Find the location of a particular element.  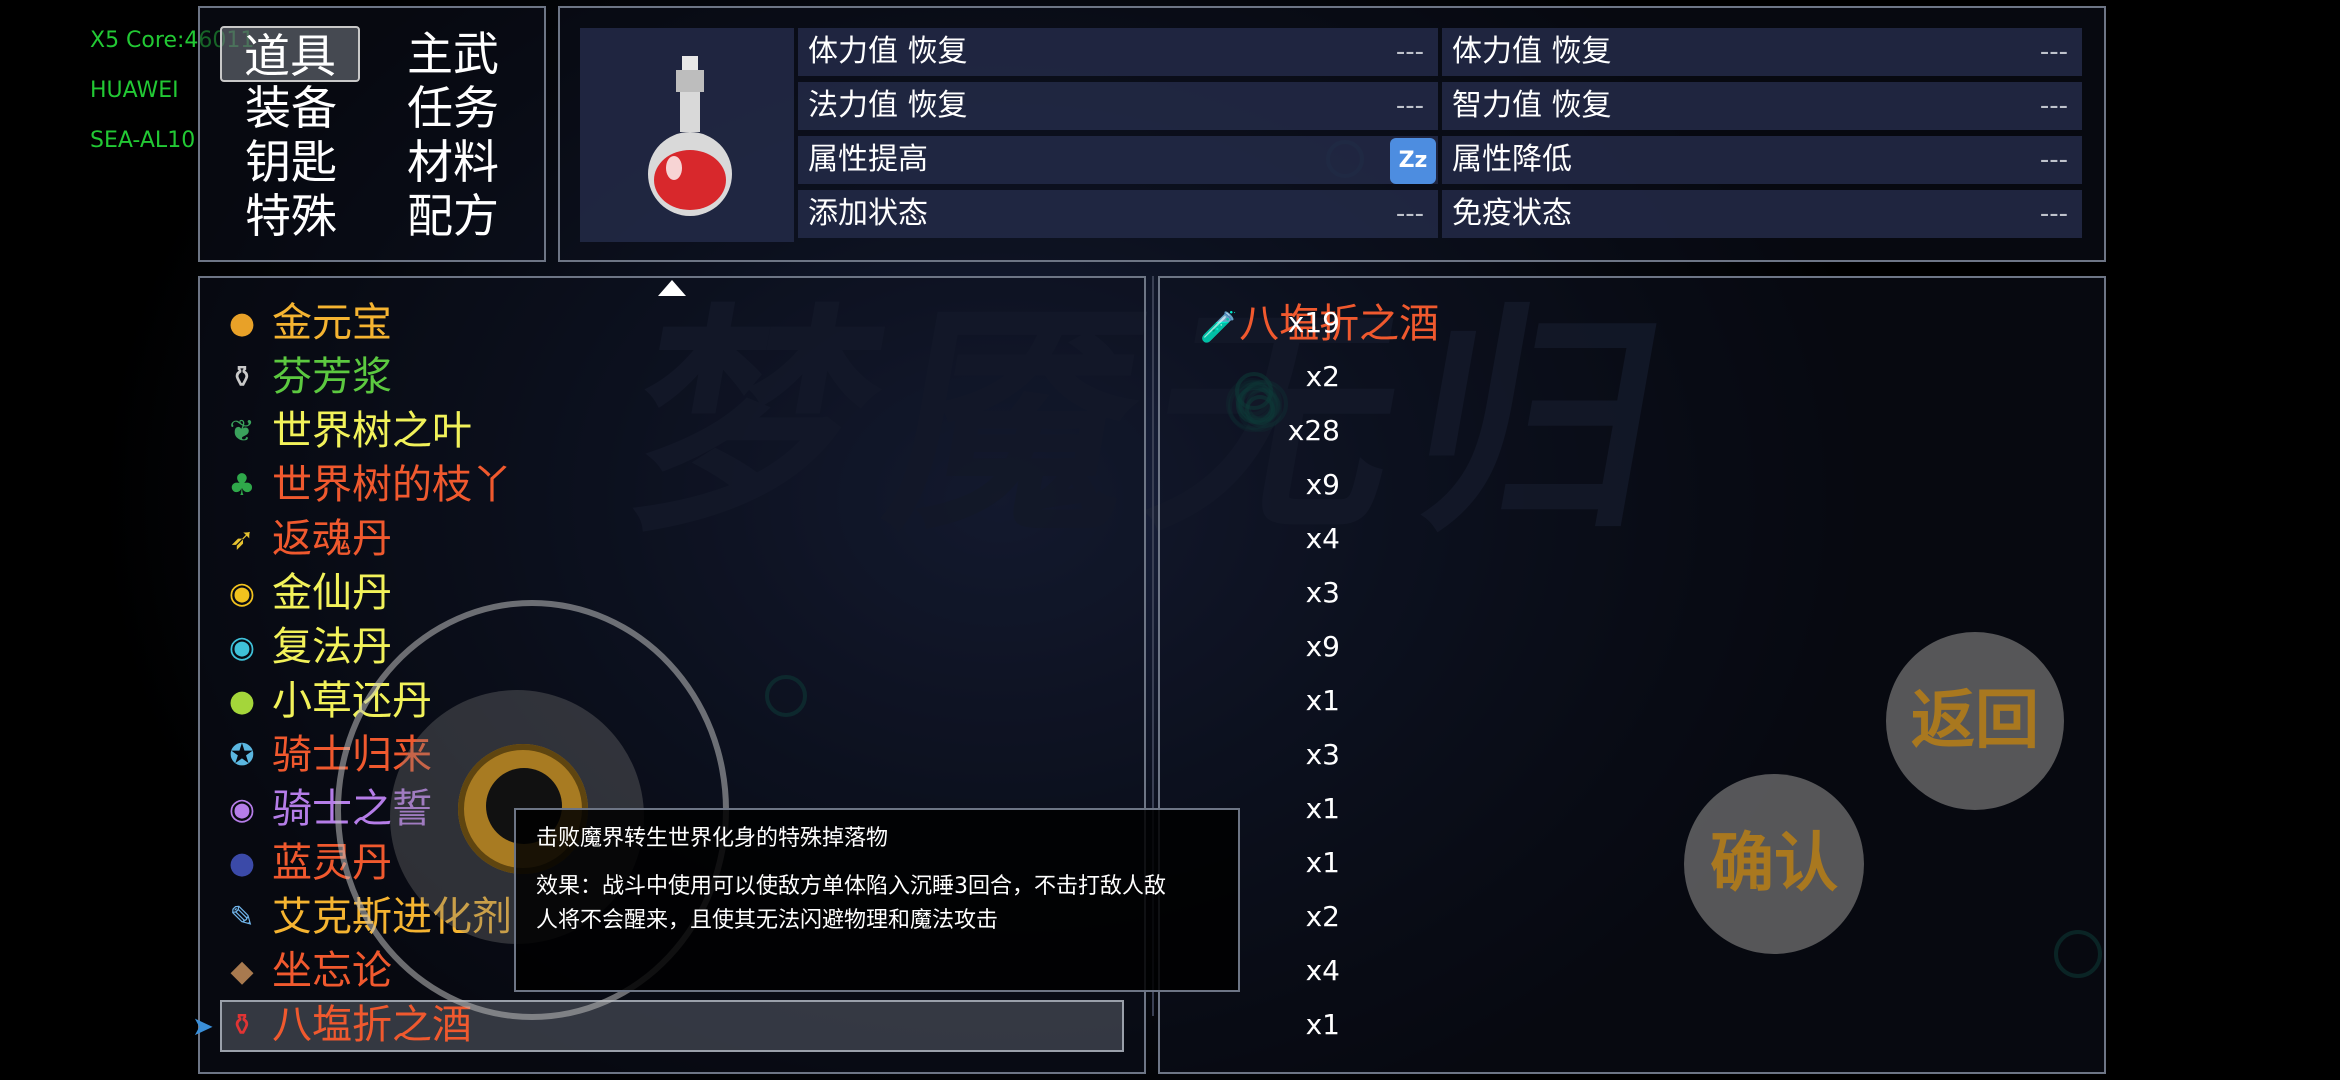

item-name: 坐忘论 is located at coordinates (332, 971).